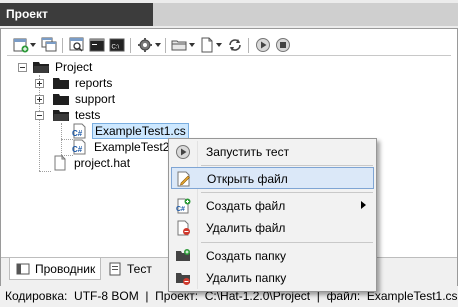 This screenshot has height=307, width=458. Describe the element at coordinates (229, 55) in the screenshot. I see `toolbar-divider` at that location.